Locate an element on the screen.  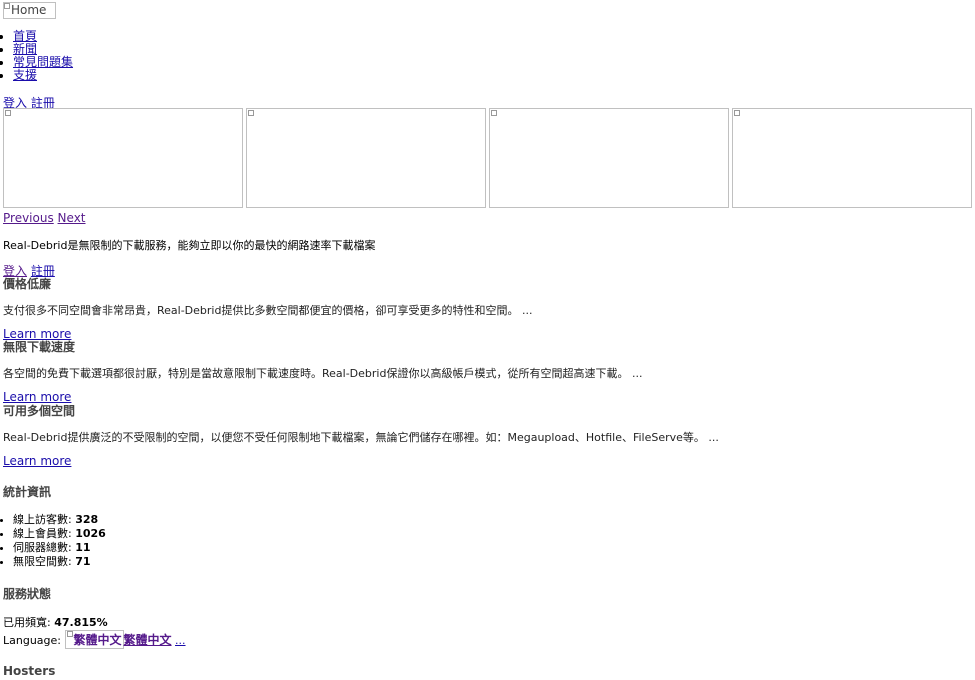
stats-item-members: 線上會員數: 1026 is located at coordinates (59, 534).